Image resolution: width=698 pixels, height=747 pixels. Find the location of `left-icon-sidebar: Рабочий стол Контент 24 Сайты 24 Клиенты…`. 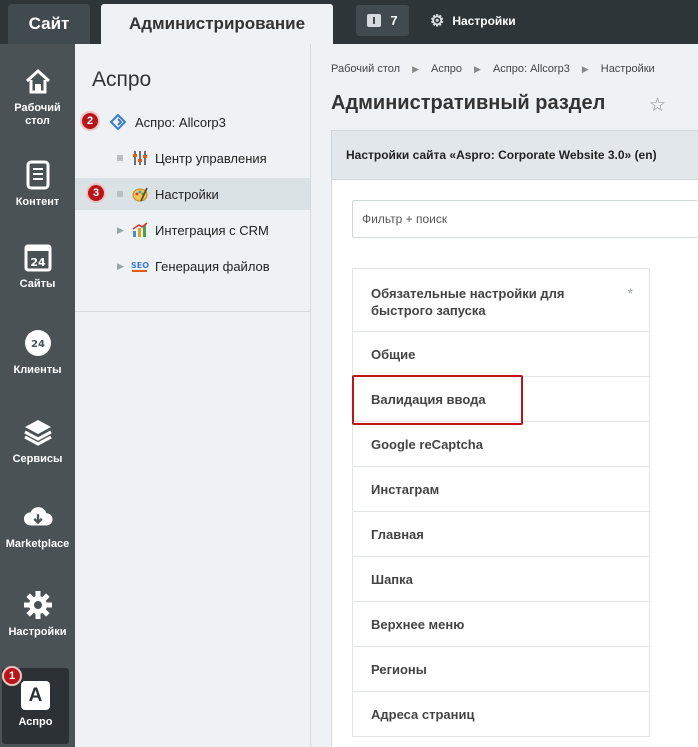

left-icon-sidebar: Рабочий стол Контент 24 Сайты 24 Клиенты… is located at coordinates (37, 395).